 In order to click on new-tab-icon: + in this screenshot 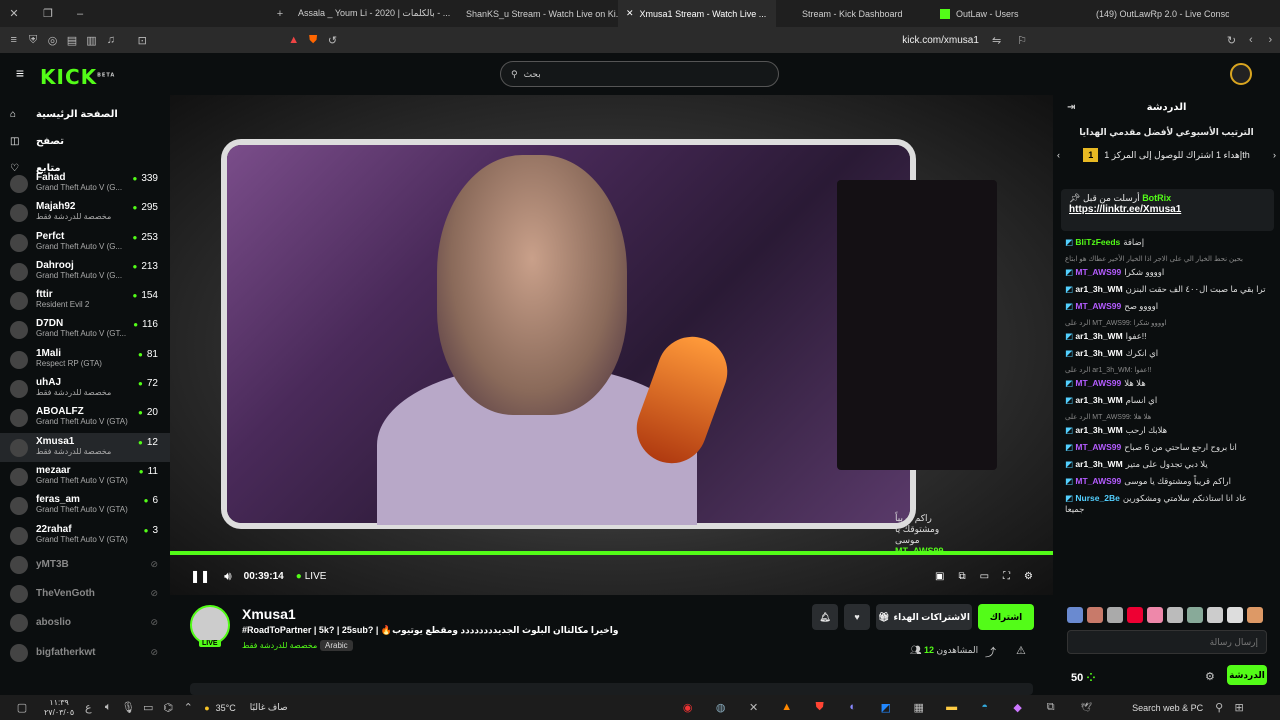, I will do `click(280, 14)`.